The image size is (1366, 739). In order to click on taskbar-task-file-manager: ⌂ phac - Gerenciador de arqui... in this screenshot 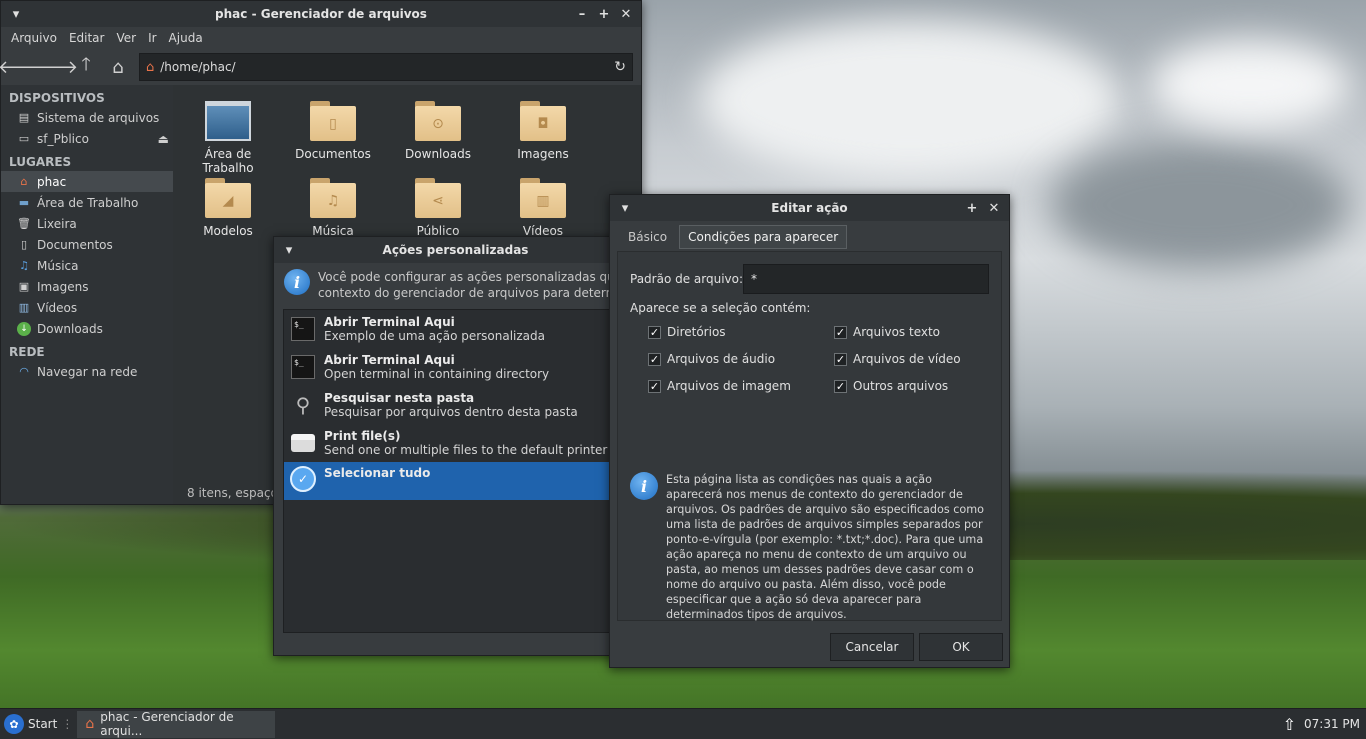, I will do `click(176, 724)`.